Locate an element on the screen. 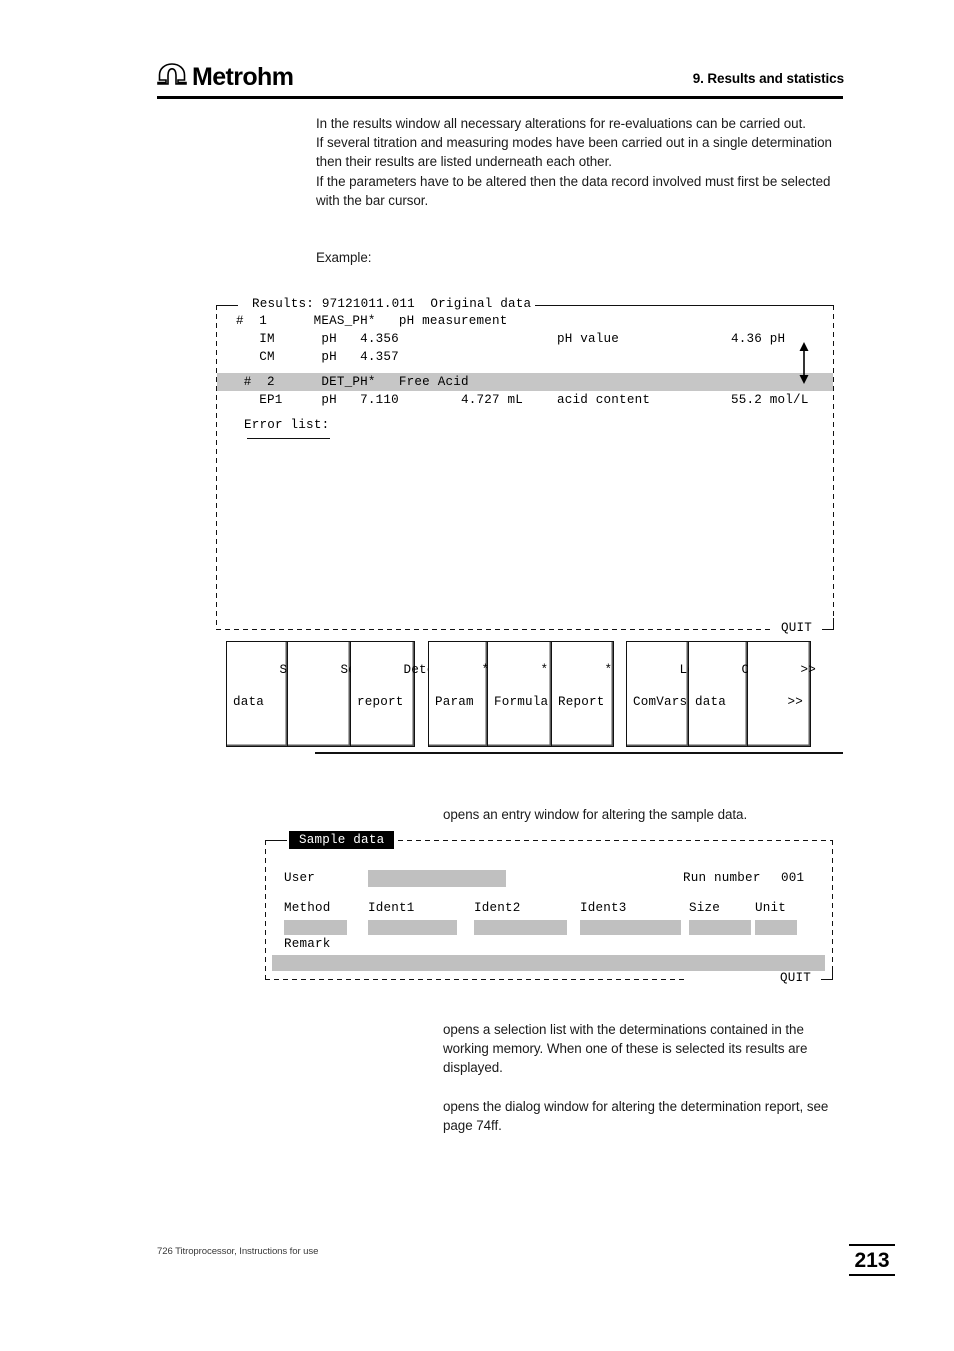 The width and height of the screenshot is (954, 1351). ident1-label: Ident1 is located at coordinates (391, 908).